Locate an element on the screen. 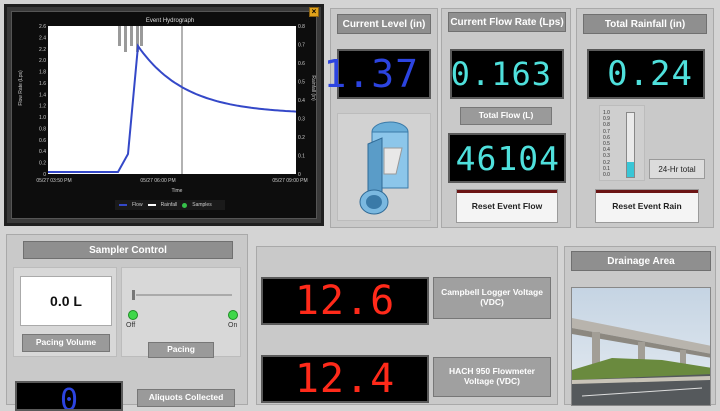 The height and width of the screenshot is (411, 720). aliquots-value: 0 is located at coordinates (69, 397).